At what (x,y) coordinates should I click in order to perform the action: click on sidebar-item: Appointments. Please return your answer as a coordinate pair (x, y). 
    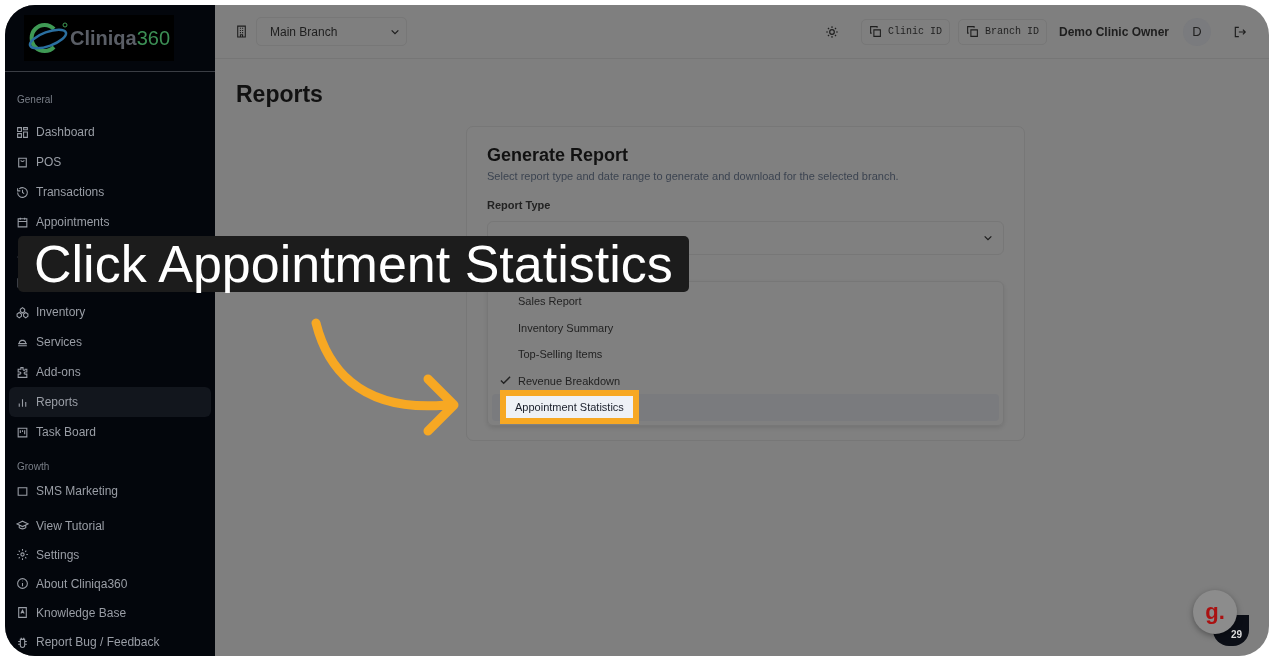
    Looking at the image, I should click on (110, 222).